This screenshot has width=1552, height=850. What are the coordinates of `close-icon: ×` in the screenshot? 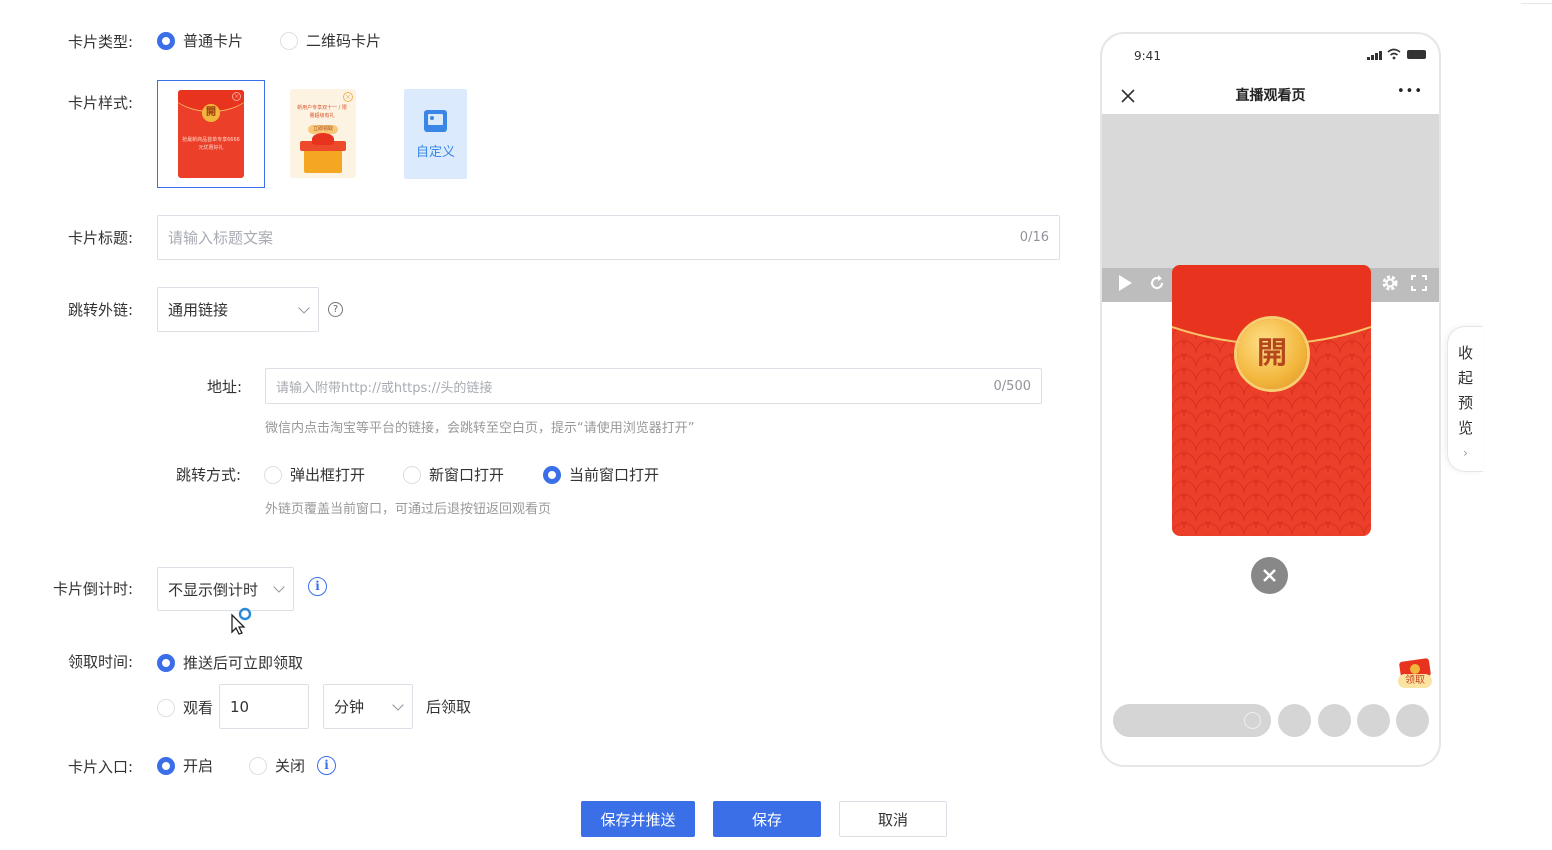 It's located at (348, 97).